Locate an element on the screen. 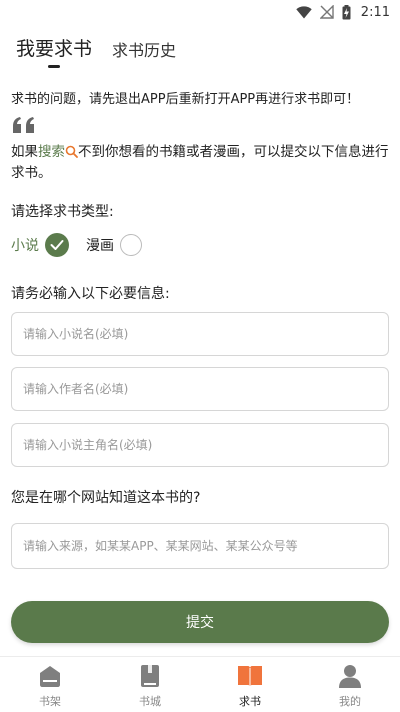  protagonist-field is located at coordinates (200, 445).